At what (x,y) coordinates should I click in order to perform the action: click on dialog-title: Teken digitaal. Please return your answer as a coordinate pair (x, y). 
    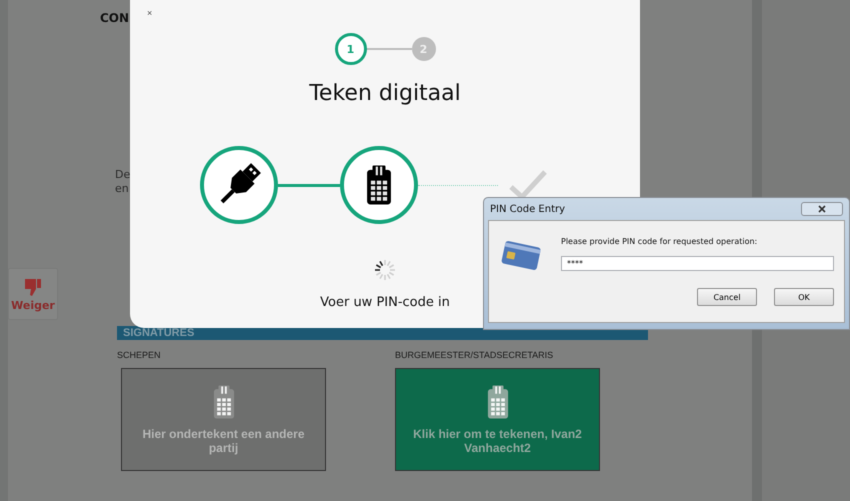
    Looking at the image, I should click on (385, 93).